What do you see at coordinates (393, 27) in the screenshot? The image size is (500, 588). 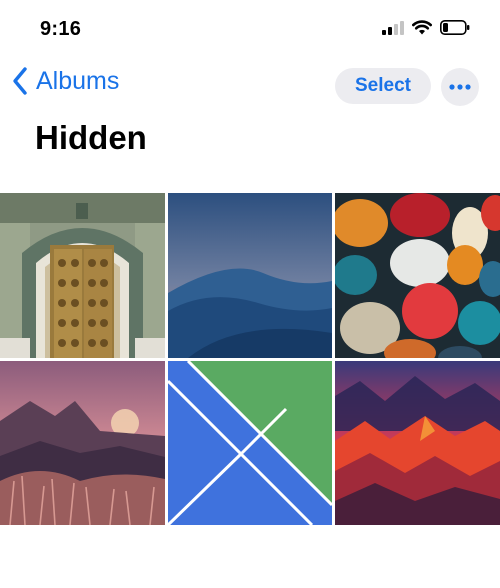 I see `signal-icon` at bounding box center [393, 27].